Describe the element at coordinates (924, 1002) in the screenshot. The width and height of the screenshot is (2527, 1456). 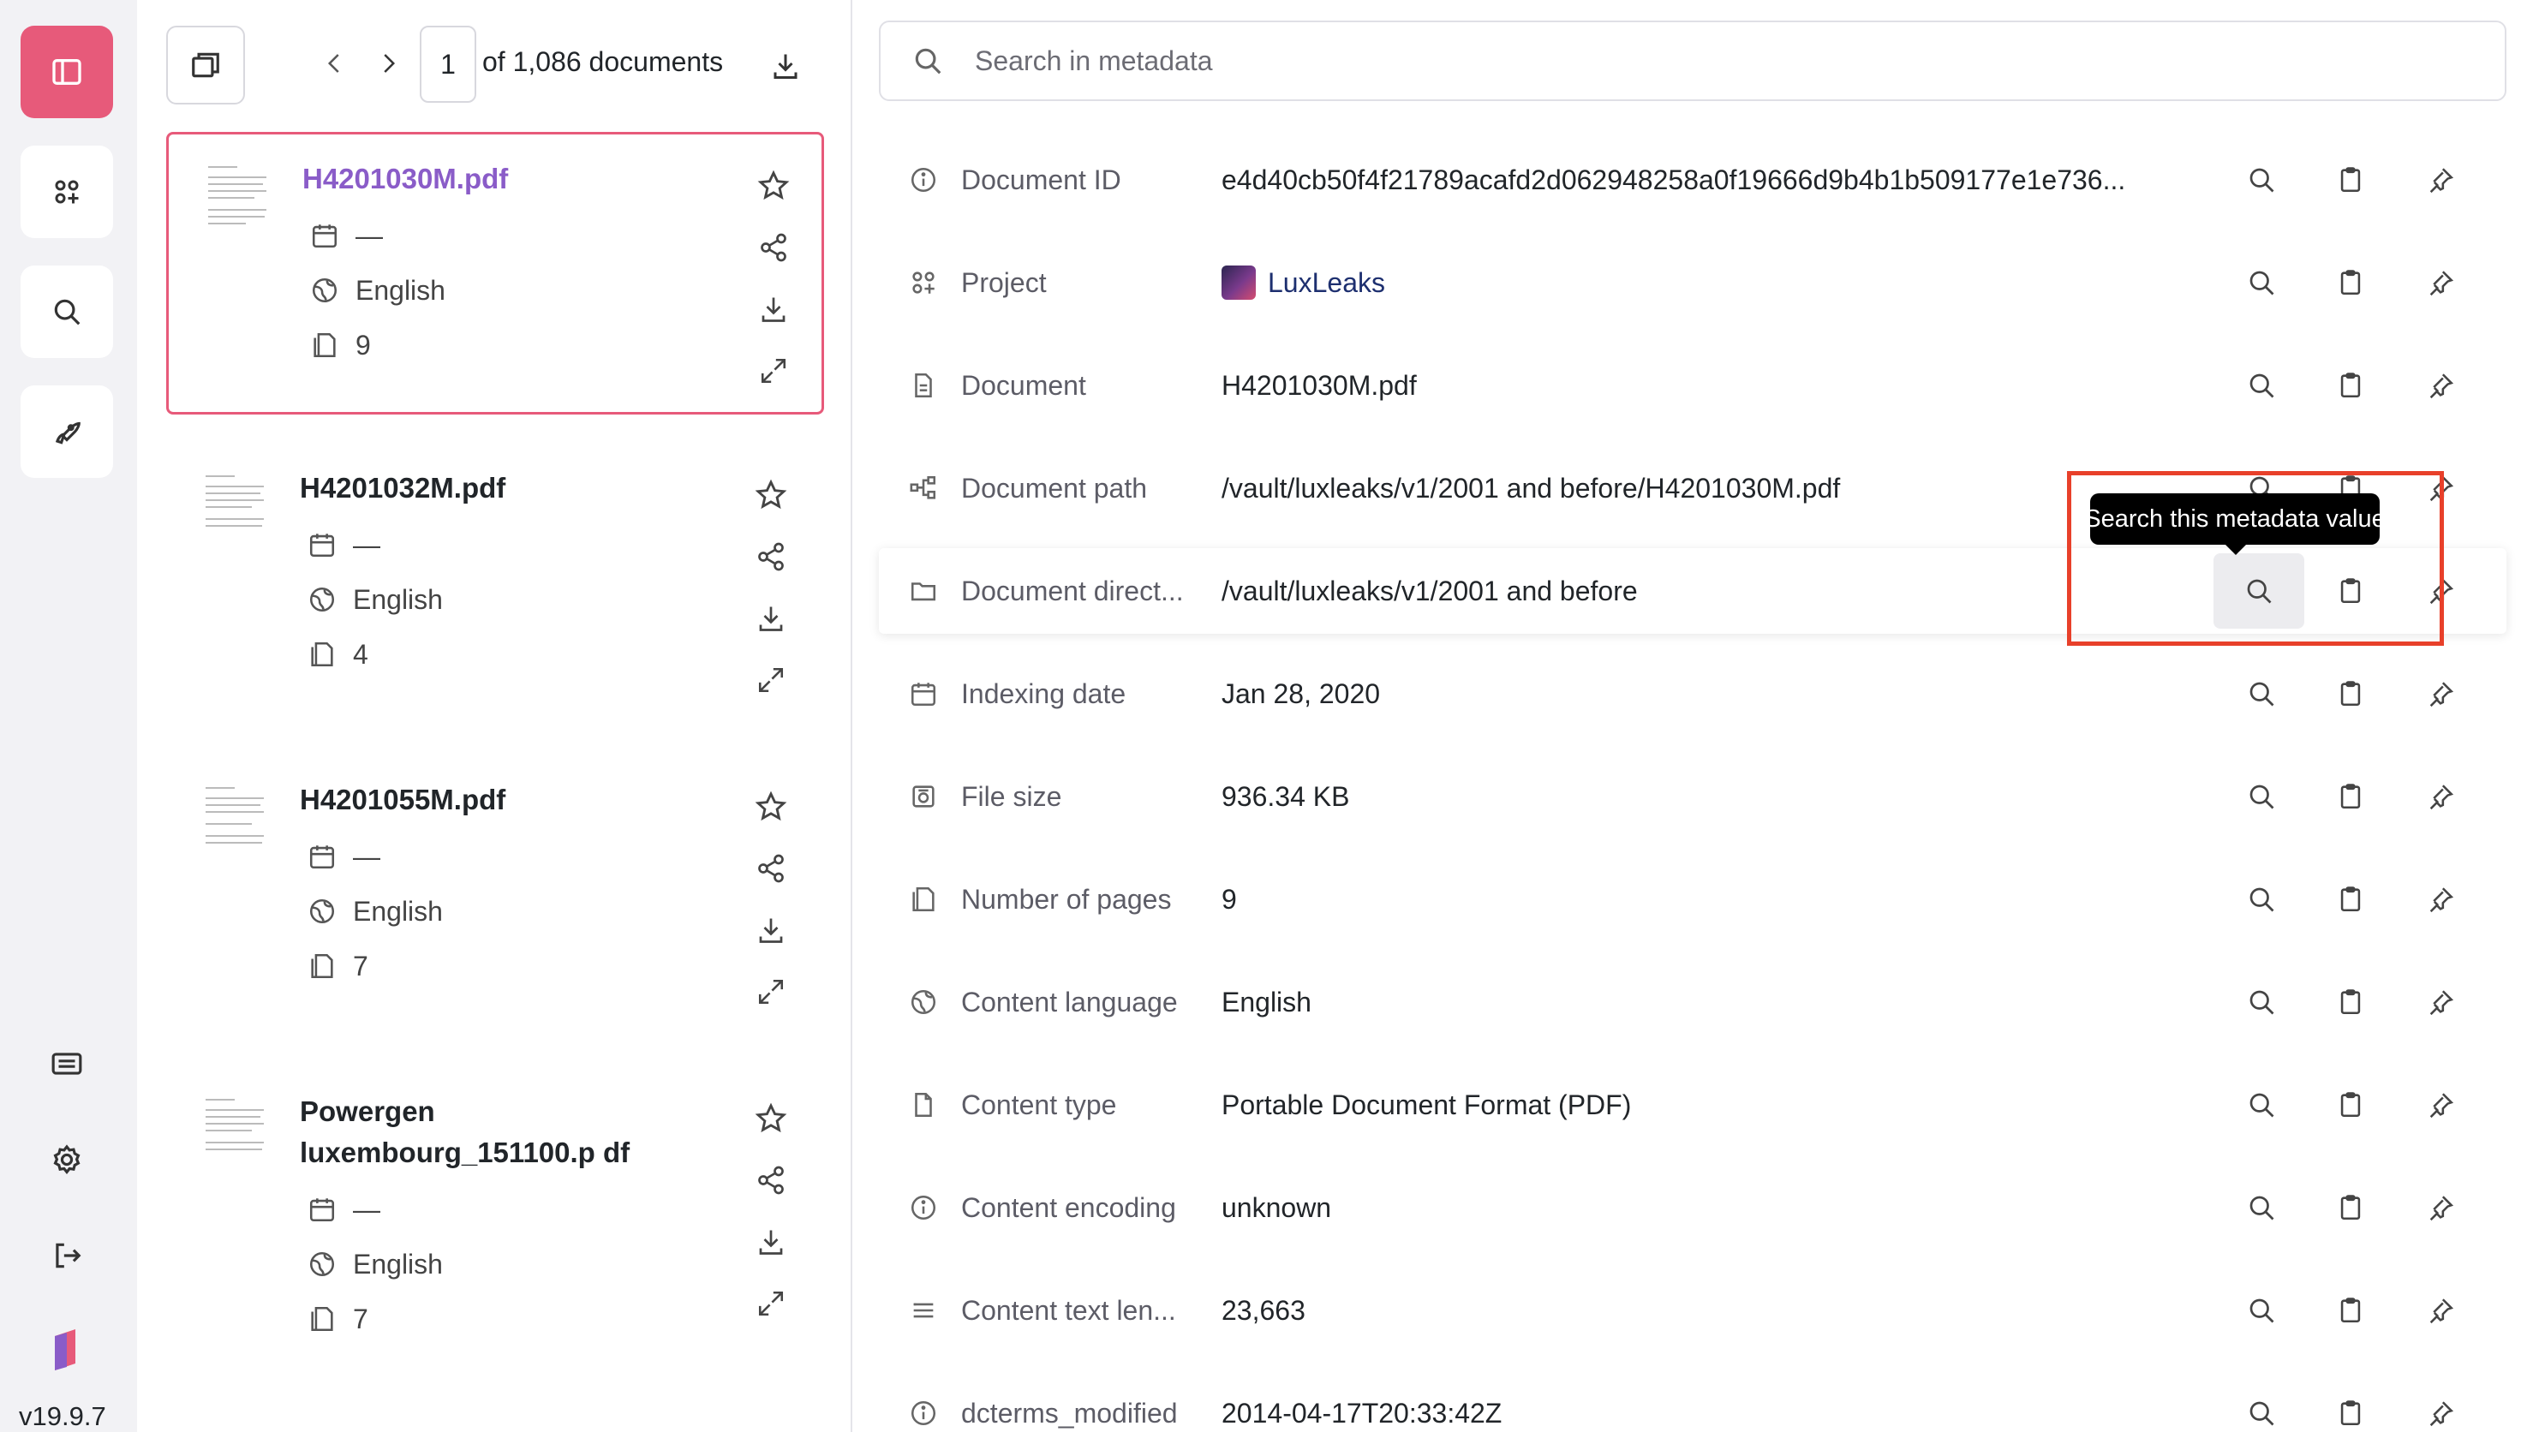
I see `globe-icon` at that location.